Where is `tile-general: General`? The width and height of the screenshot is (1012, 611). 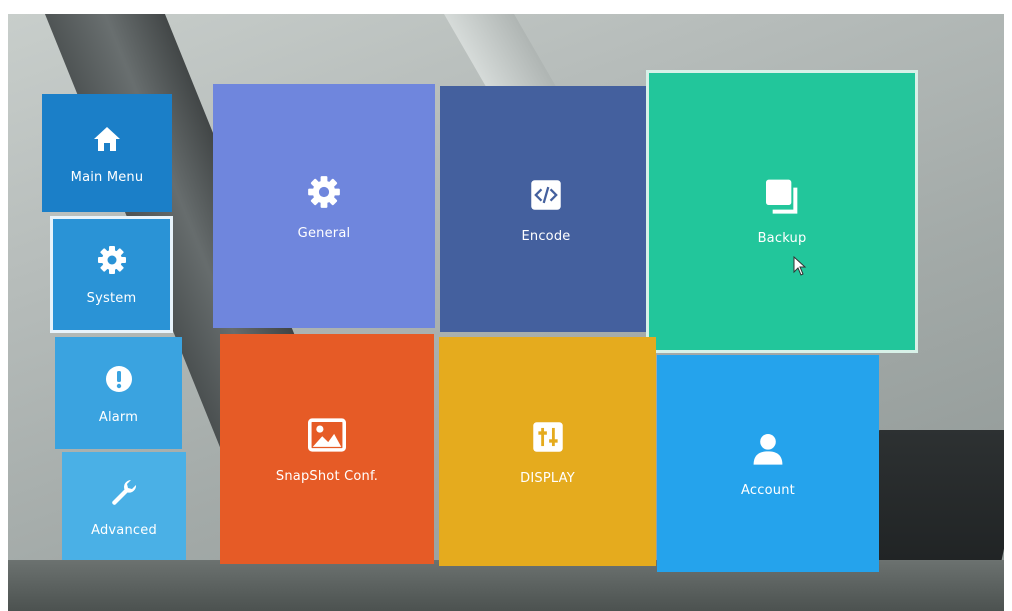 tile-general: General is located at coordinates (324, 206).